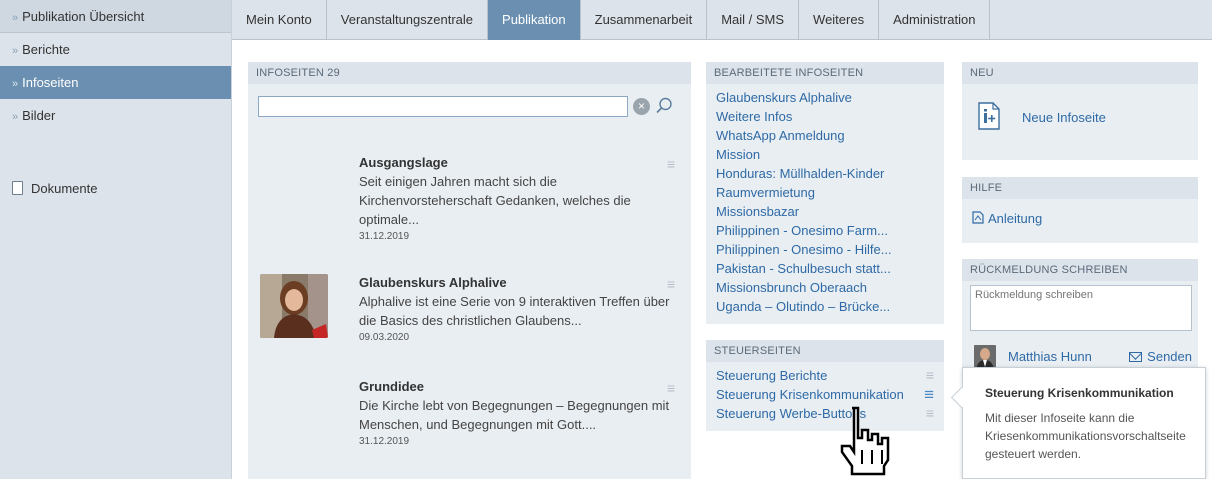 This screenshot has height=479, width=1212. Describe the element at coordinates (978, 217) in the screenshot. I see `pdf-icon` at that location.